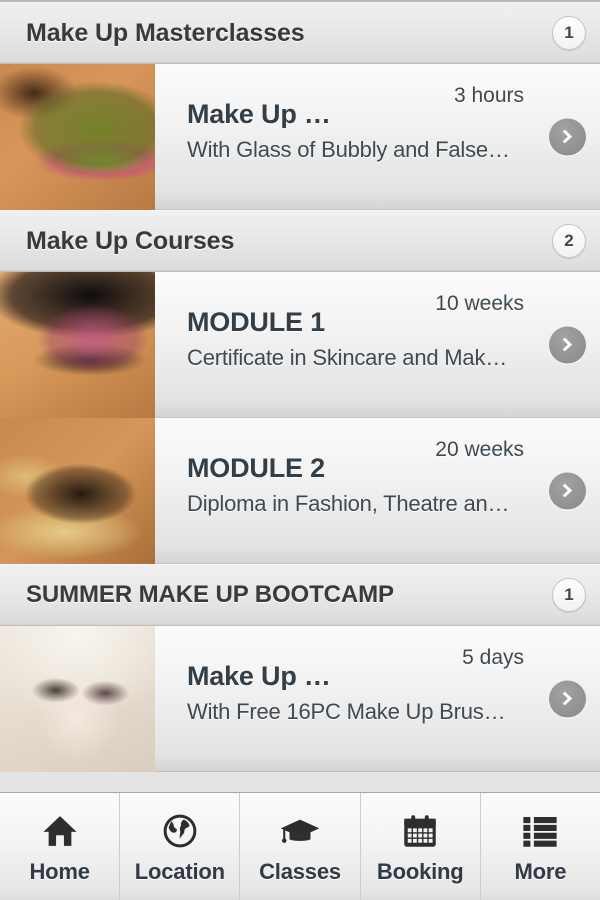 Image resolution: width=600 pixels, height=900 pixels. What do you see at coordinates (479, 449) in the screenshot?
I see `list-item-duration: 20 weeks` at bounding box center [479, 449].